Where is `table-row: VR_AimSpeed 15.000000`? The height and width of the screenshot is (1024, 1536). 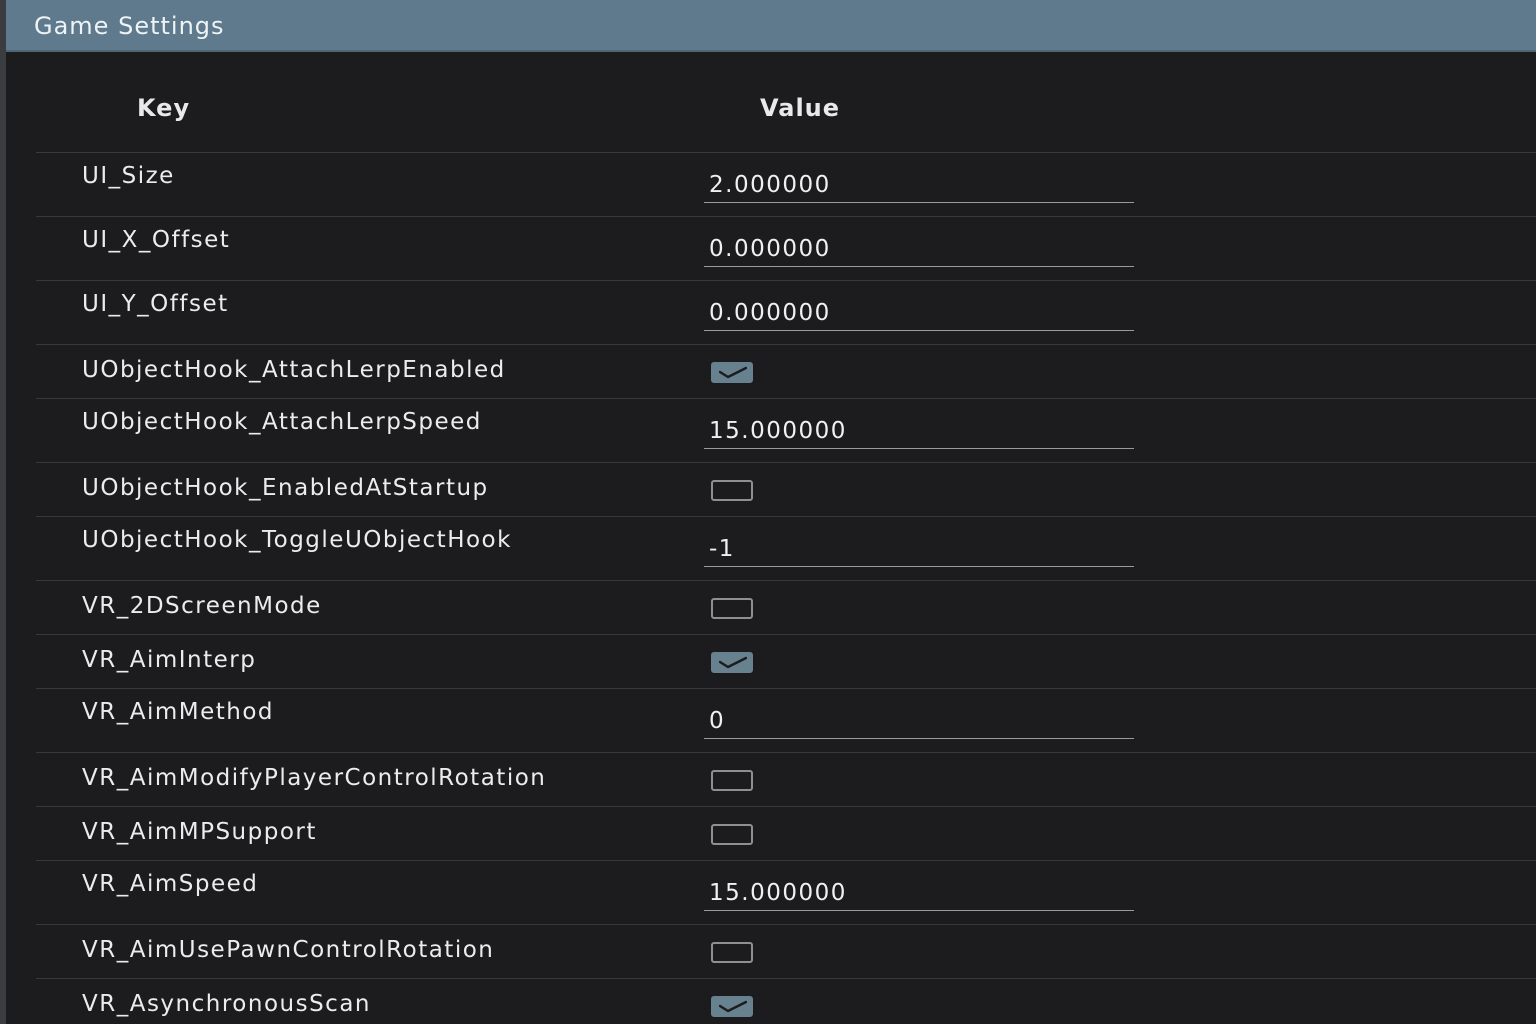 table-row: VR_AimSpeed 15.000000 is located at coordinates (786, 893).